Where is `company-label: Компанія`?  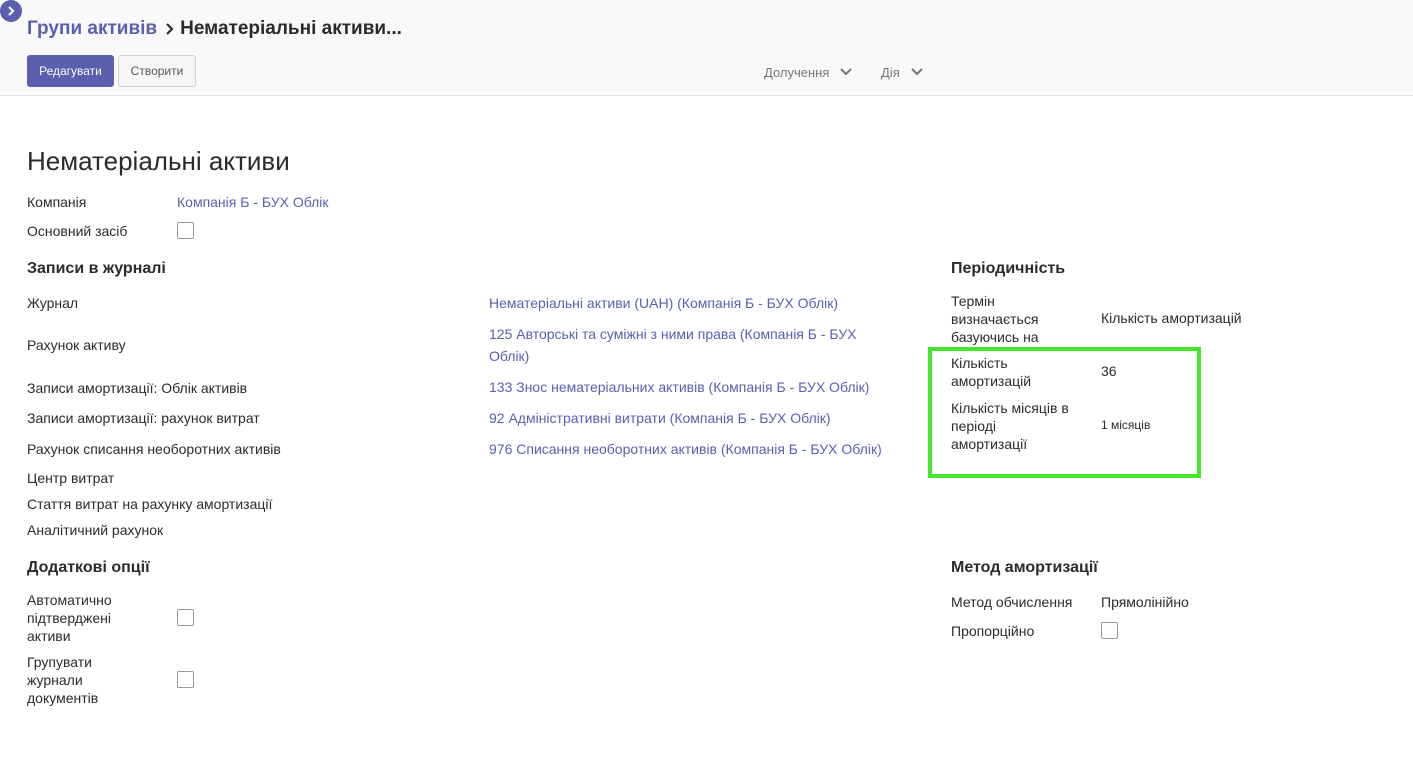
company-label: Компанія is located at coordinates (57, 202).